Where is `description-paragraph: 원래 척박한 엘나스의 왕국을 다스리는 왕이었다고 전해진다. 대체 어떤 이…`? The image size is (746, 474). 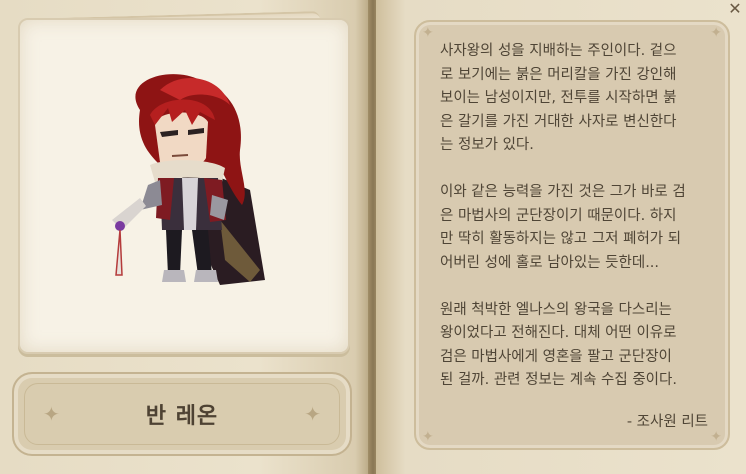 description-paragraph: 원래 척박한 엘나스의 왕국을 다스리는 왕이었다고 전해진다. 대체 어떤 이… is located at coordinates (558, 345).